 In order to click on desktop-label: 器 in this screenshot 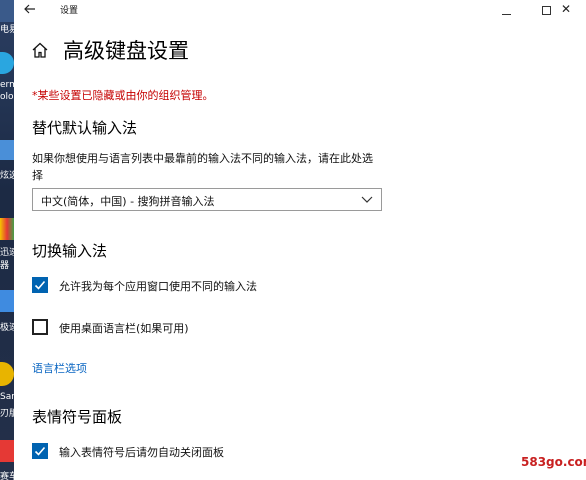, I will do `click(5, 266)`.